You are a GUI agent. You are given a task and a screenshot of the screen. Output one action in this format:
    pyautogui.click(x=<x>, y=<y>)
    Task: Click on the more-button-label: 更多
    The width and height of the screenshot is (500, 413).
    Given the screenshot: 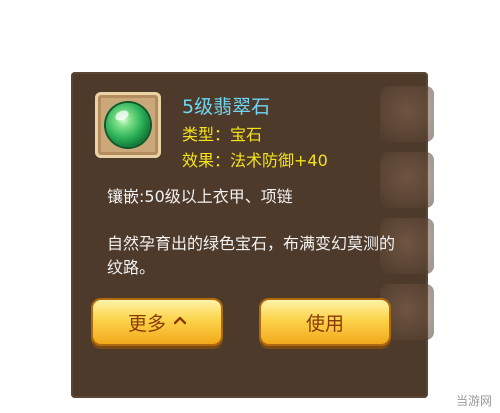 What is the action you would take?
    pyautogui.click(x=146, y=323)
    